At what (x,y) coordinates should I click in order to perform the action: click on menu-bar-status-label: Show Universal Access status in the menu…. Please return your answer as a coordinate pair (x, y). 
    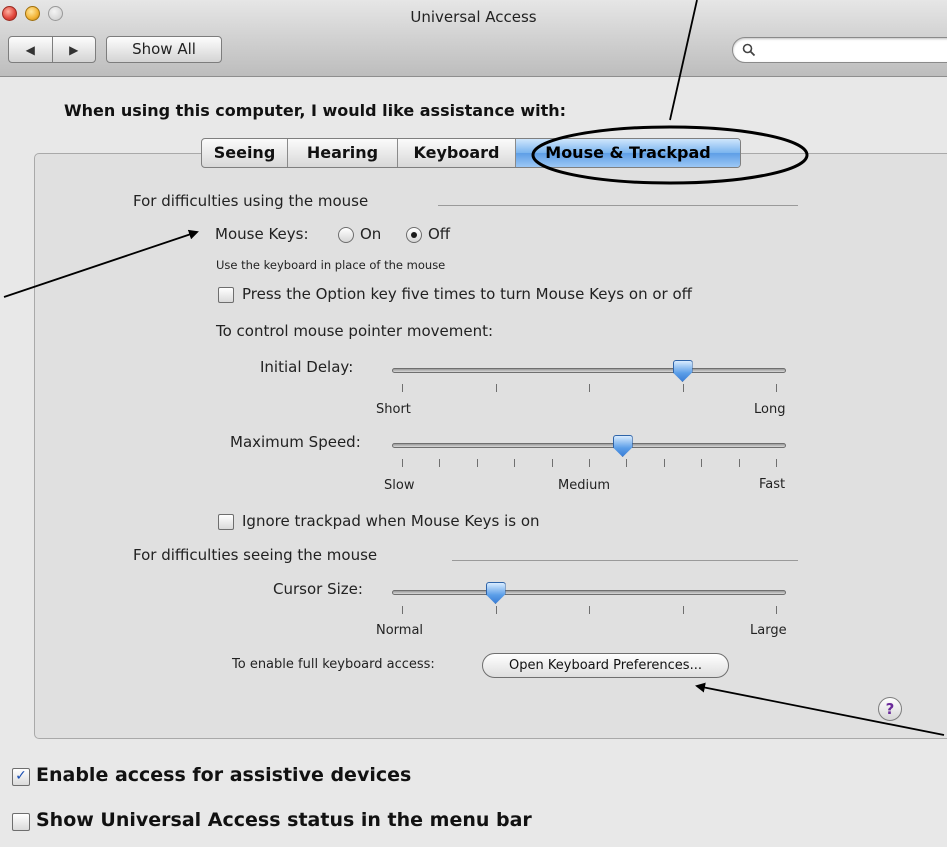
    Looking at the image, I should click on (284, 820).